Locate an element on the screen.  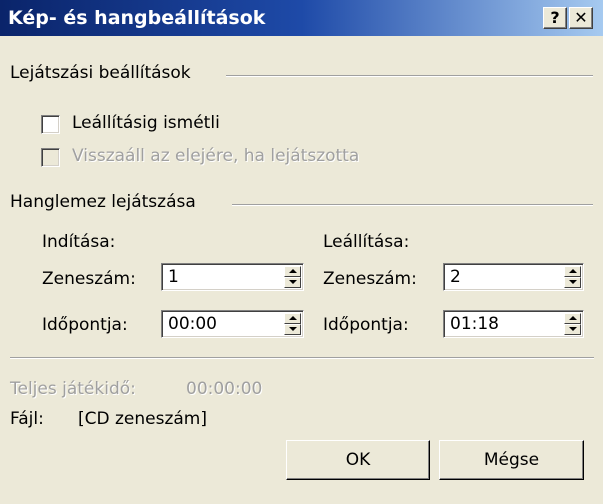
start-track-arrows is located at coordinates (292, 277).